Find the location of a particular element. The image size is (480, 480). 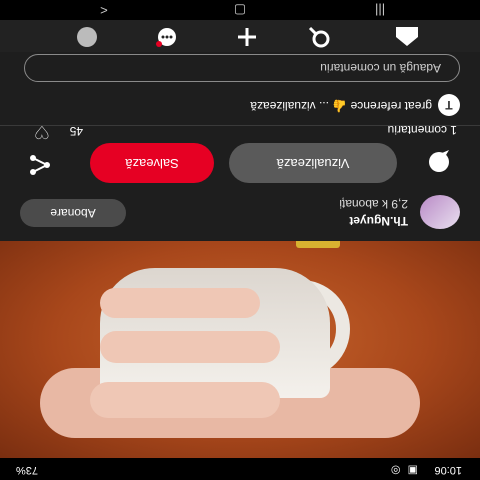

home-glyph is located at coordinates (407, 36).